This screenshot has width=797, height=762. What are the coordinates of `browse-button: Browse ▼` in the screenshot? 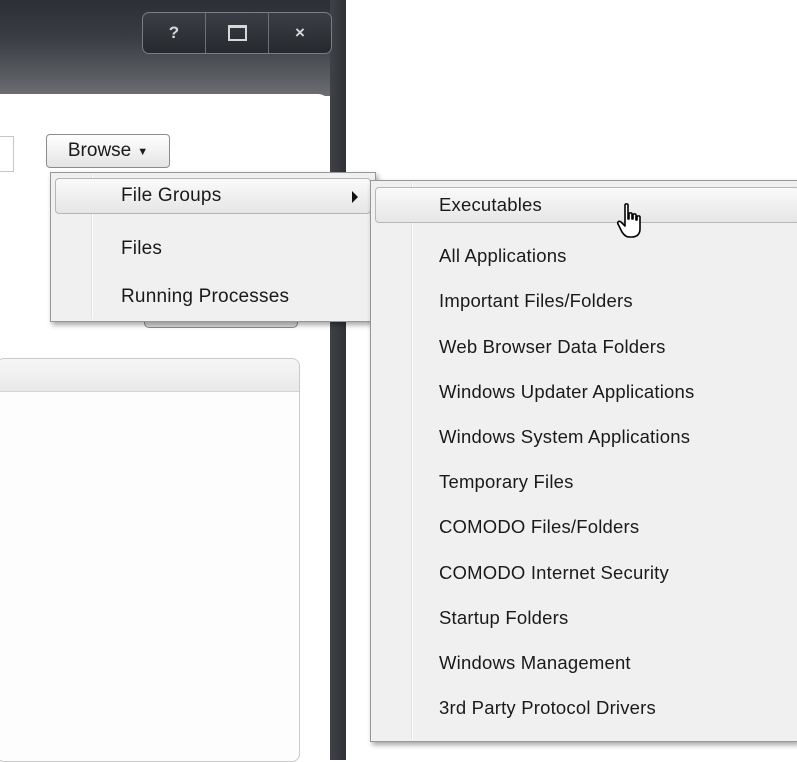 It's located at (108, 151).